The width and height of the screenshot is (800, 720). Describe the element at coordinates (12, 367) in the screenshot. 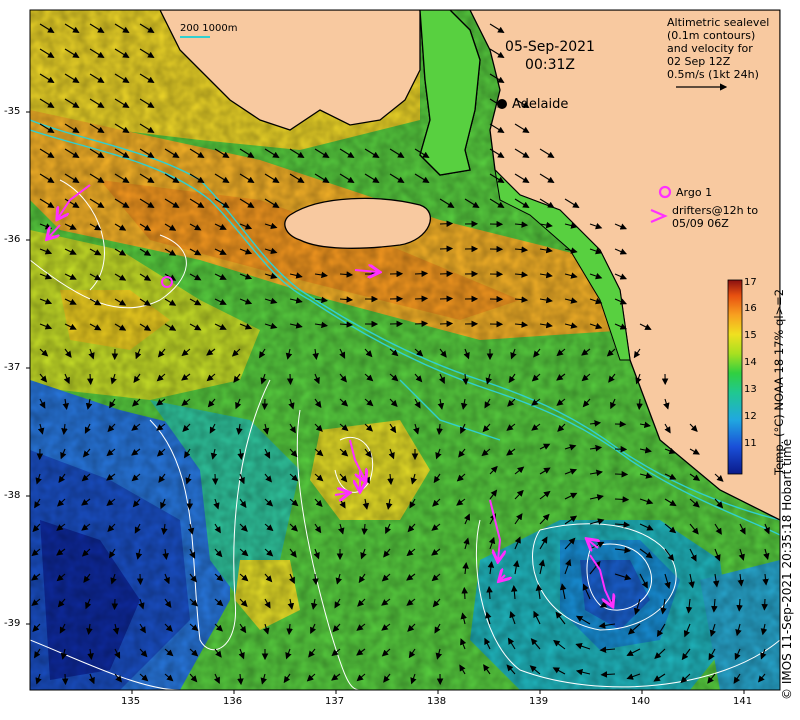

I see `latitude-tick-label: -37` at that location.